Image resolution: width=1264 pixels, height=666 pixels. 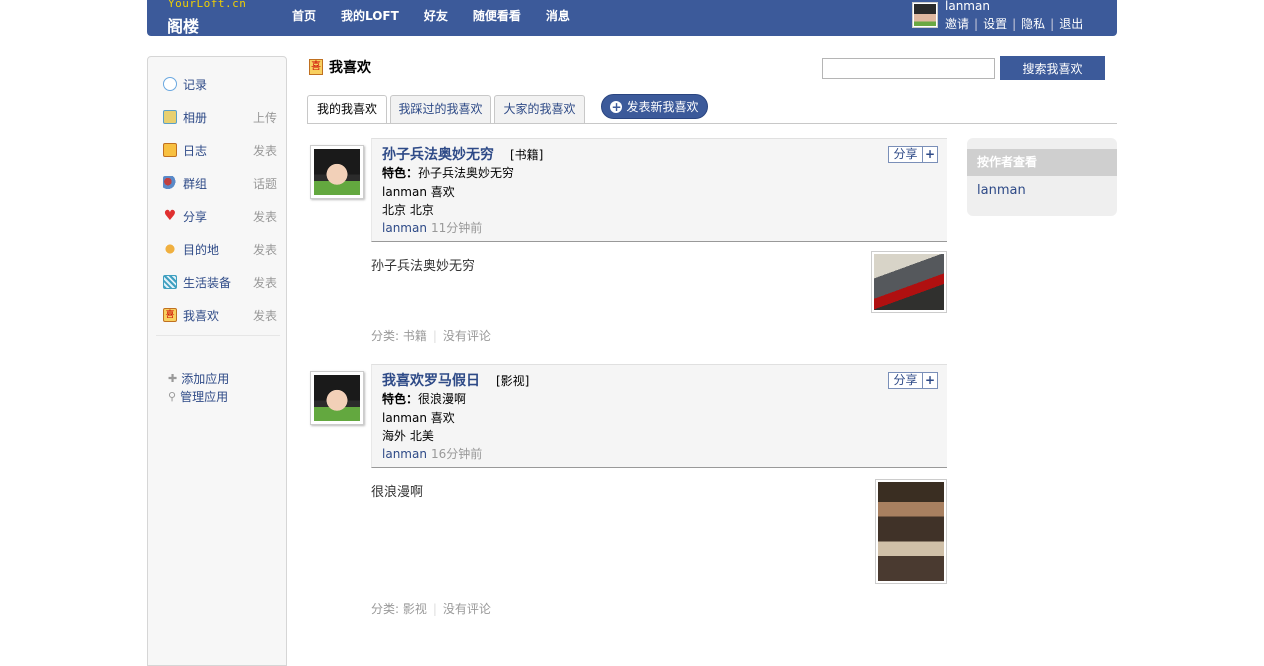 What do you see at coordinates (370, 15) in the screenshot?
I see `nav-my-loft: 我的LOFT` at bounding box center [370, 15].